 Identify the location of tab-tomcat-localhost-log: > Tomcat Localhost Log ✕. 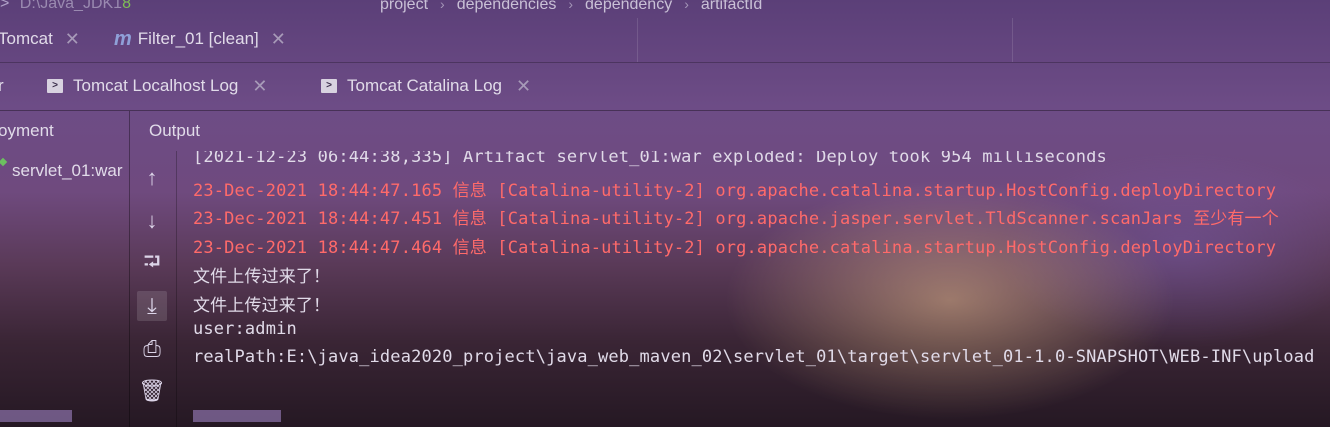
(157, 86).